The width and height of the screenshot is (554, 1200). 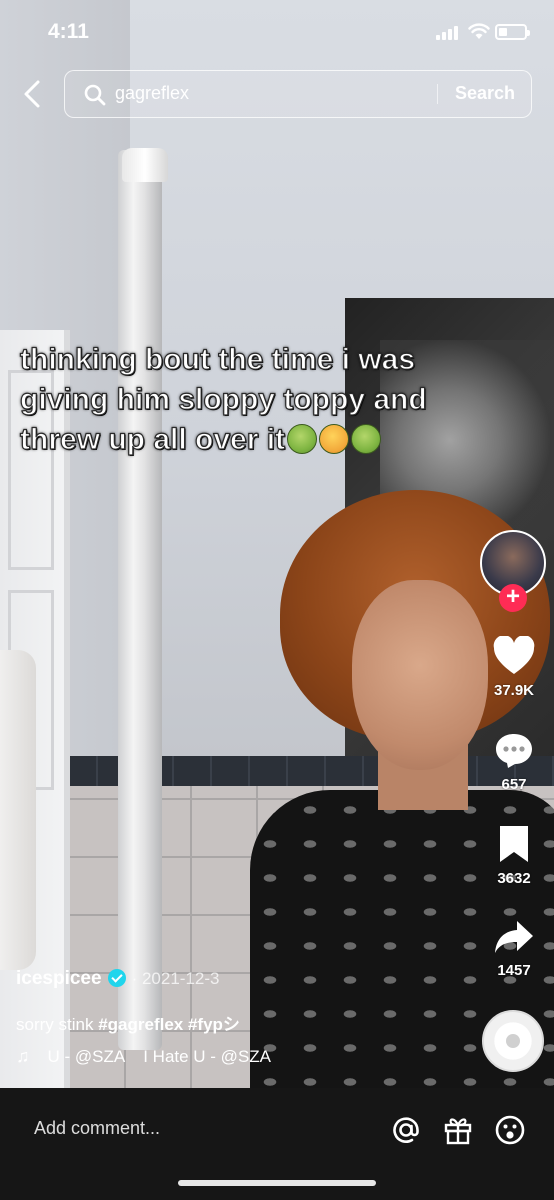 What do you see at coordinates (23, 1056) in the screenshot?
I see `music-note-icon: ♫` at bounding box center [23, 1056].